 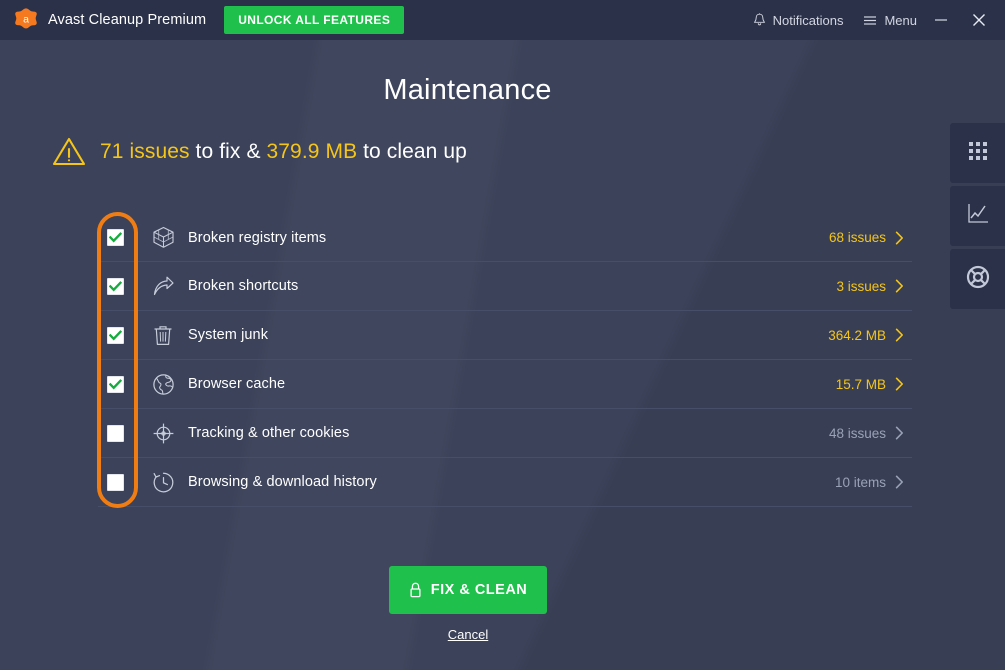 I want to click on table-row: Tracking & other cookies 48 issues, so click(x=505, y=433).